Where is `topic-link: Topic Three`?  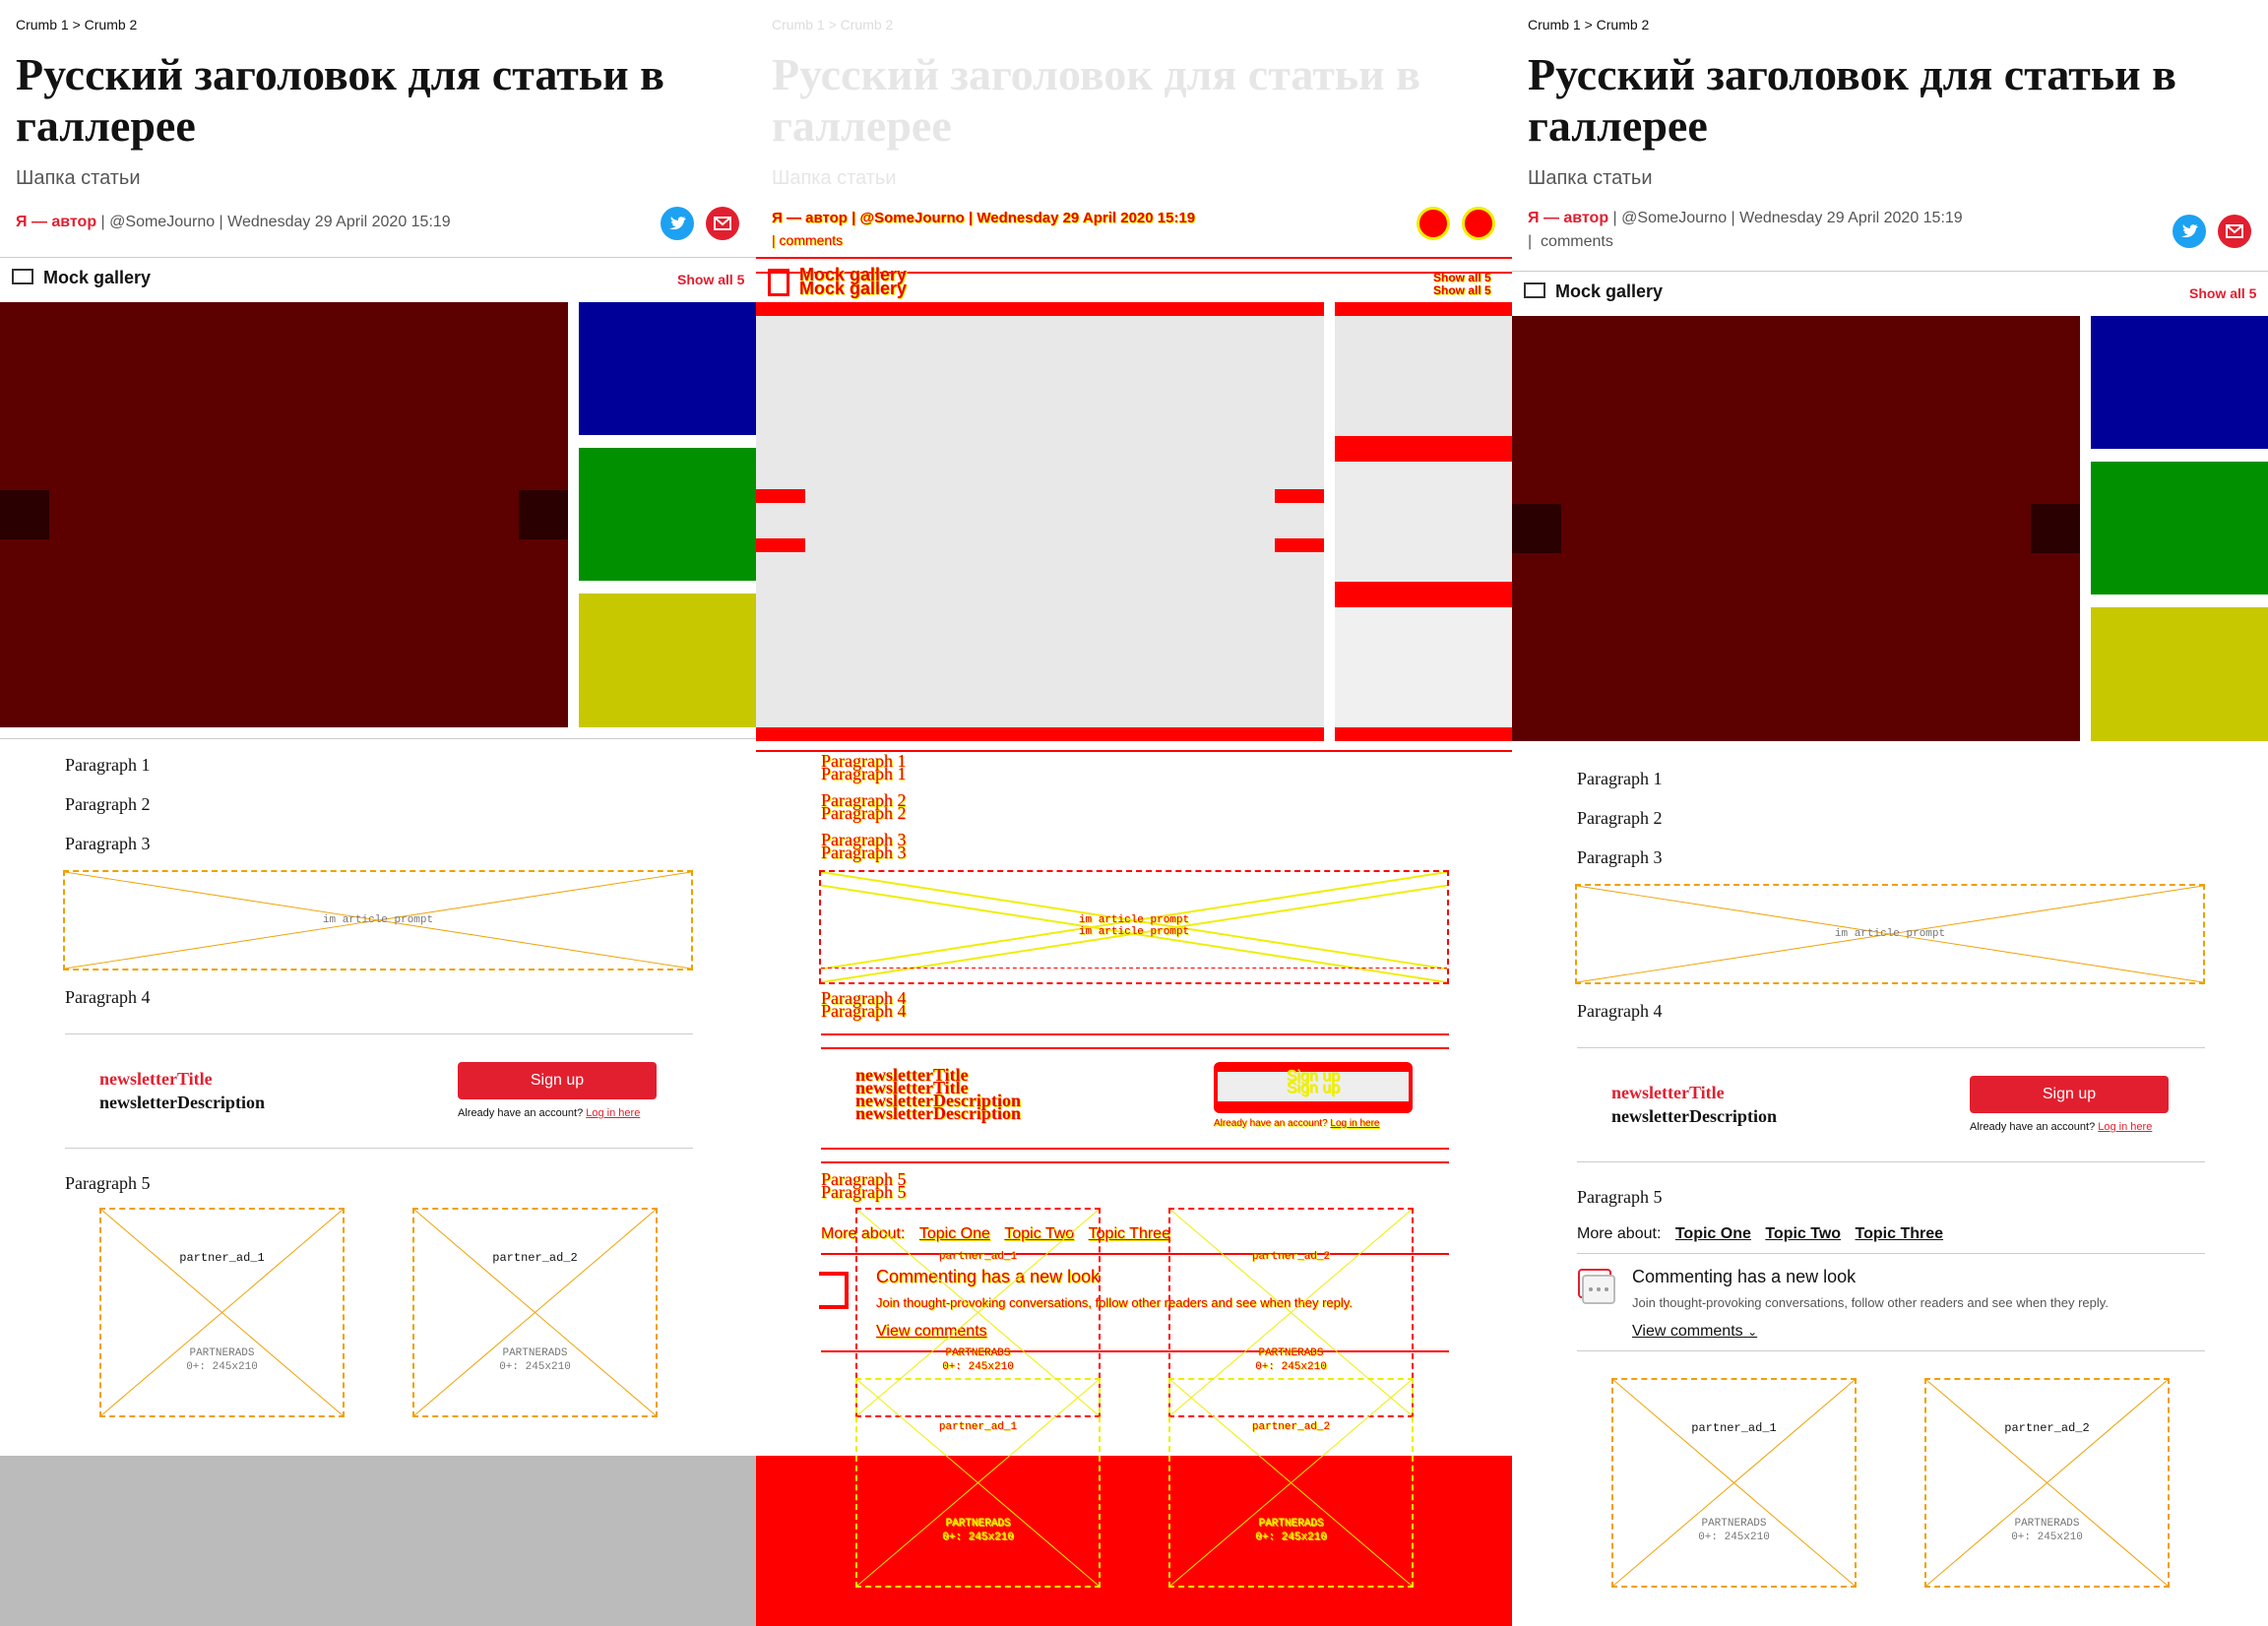
topic-link: Topic Three is located at coordinates (1900, 1233).